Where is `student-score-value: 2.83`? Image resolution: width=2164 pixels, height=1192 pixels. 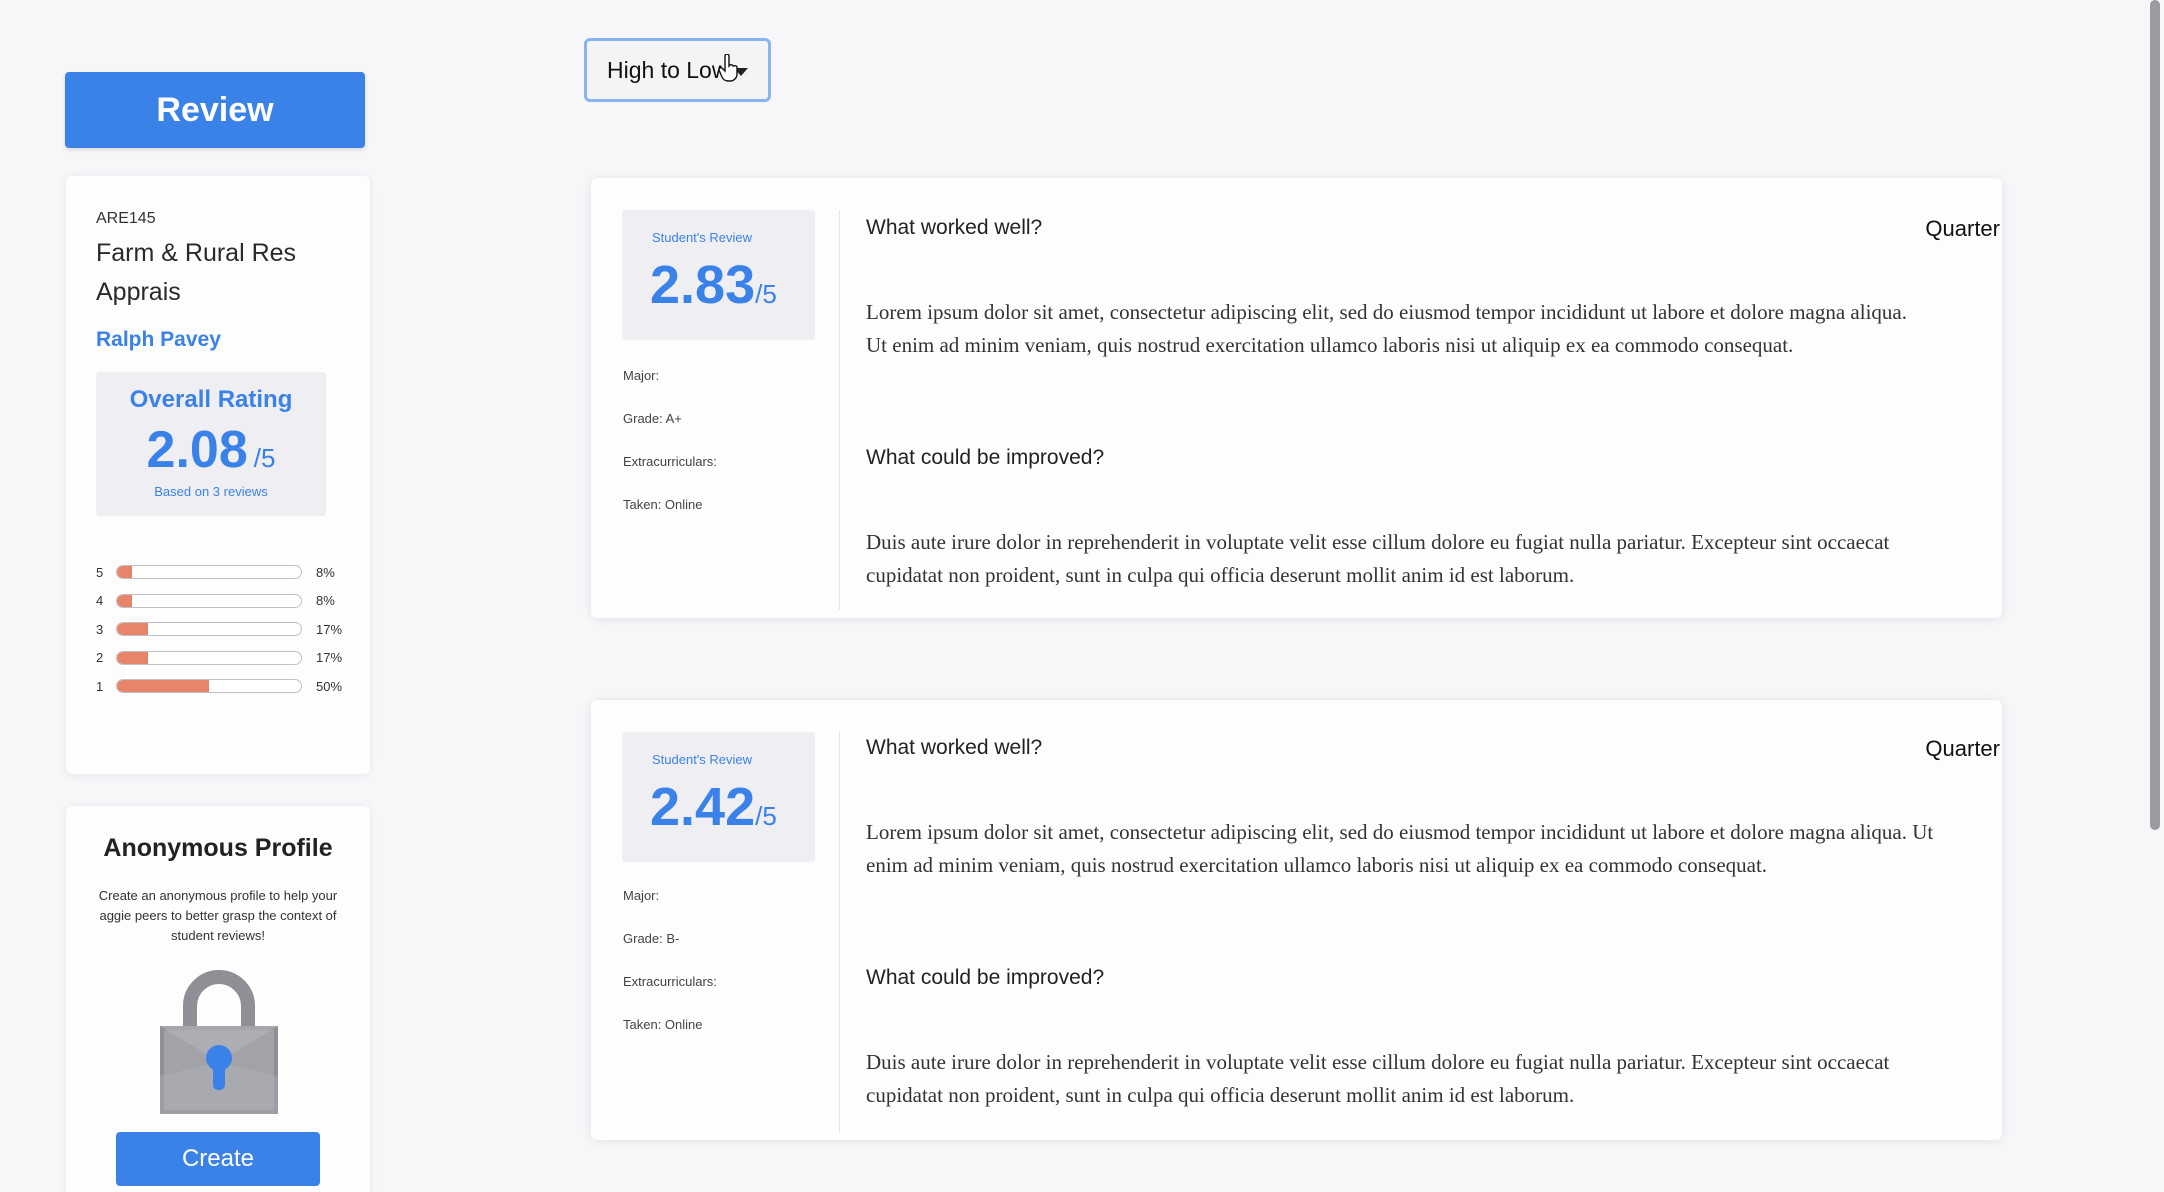 student-score-value: 2.83 is located at coordinates (703, 285).